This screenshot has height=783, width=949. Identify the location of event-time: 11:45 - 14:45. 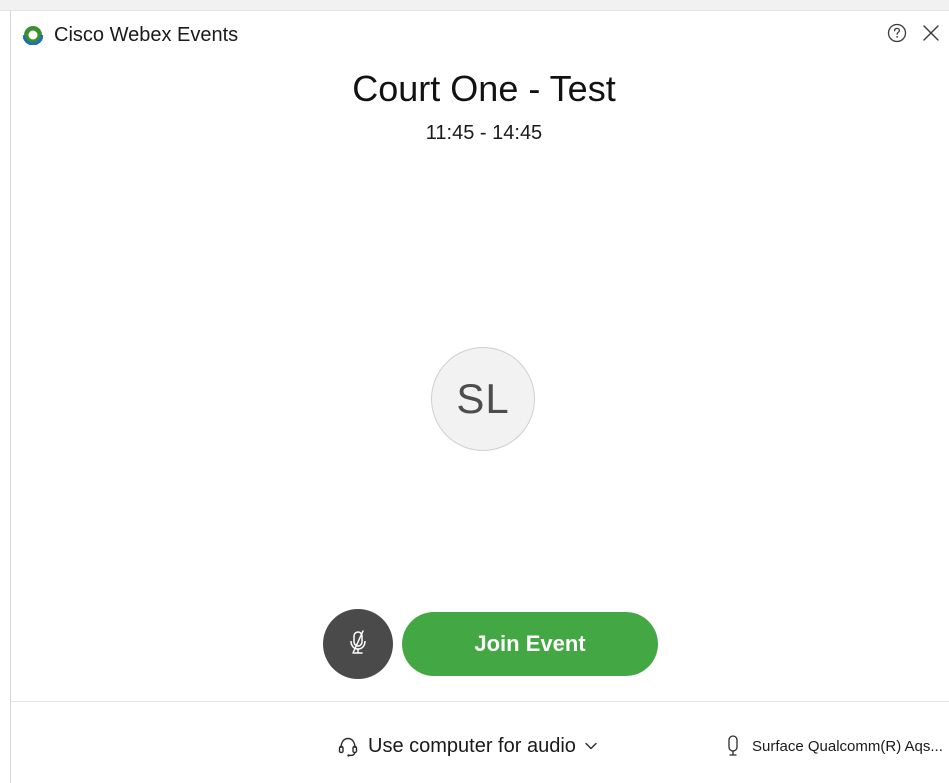
(484, 133).